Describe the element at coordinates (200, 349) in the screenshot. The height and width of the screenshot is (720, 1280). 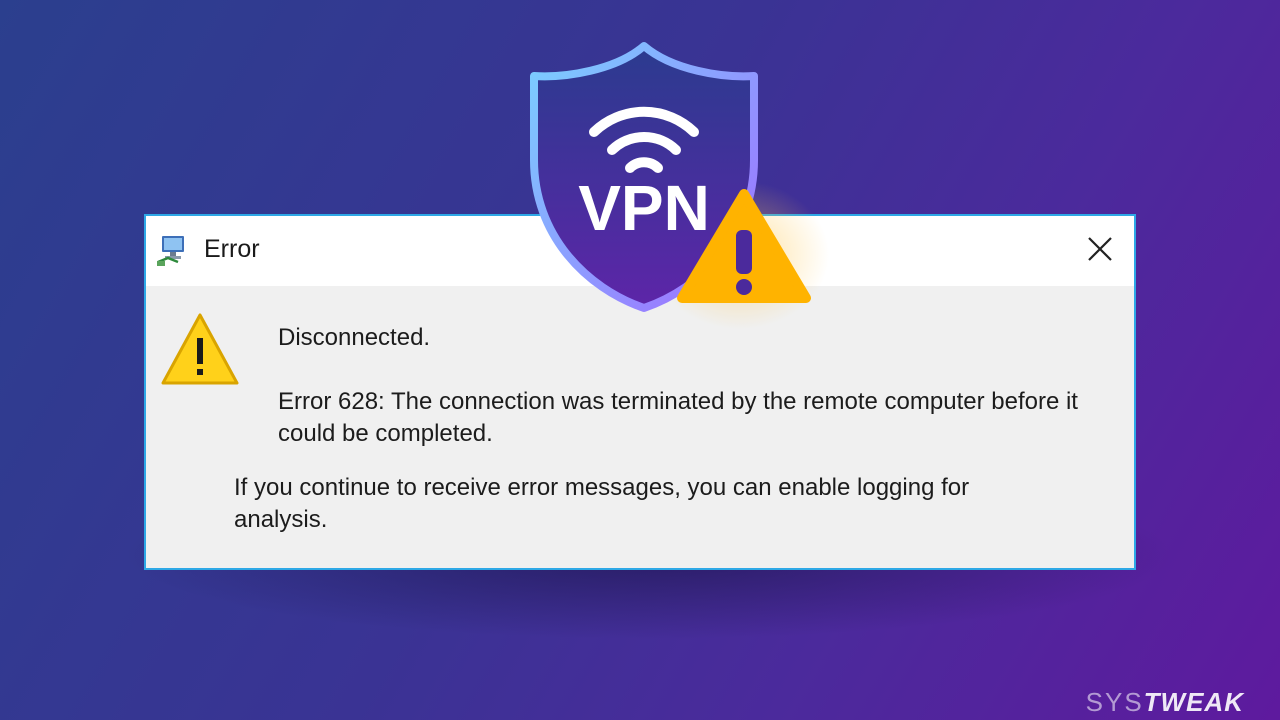
I see `warning-icon` at that location.